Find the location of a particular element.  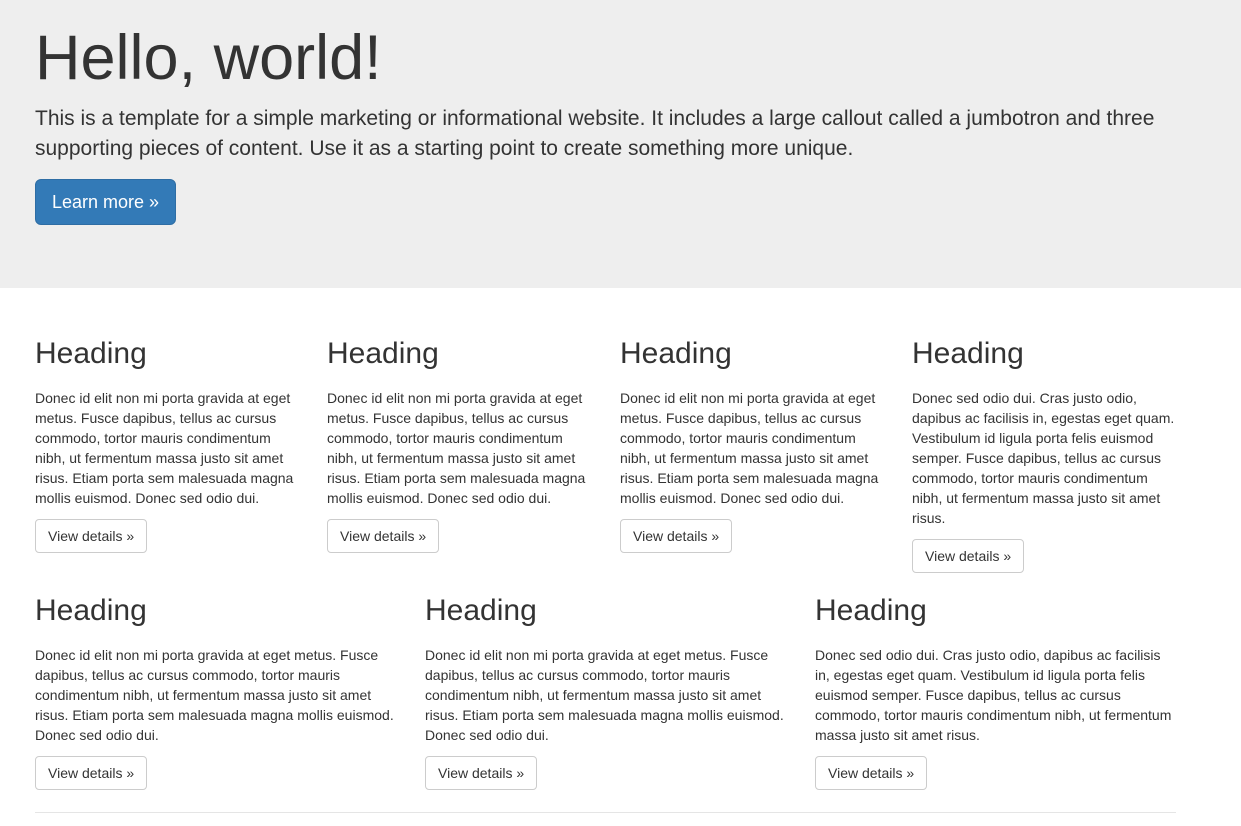

jumbotron-title: Hello, world! is located at coordinates (208, 58).